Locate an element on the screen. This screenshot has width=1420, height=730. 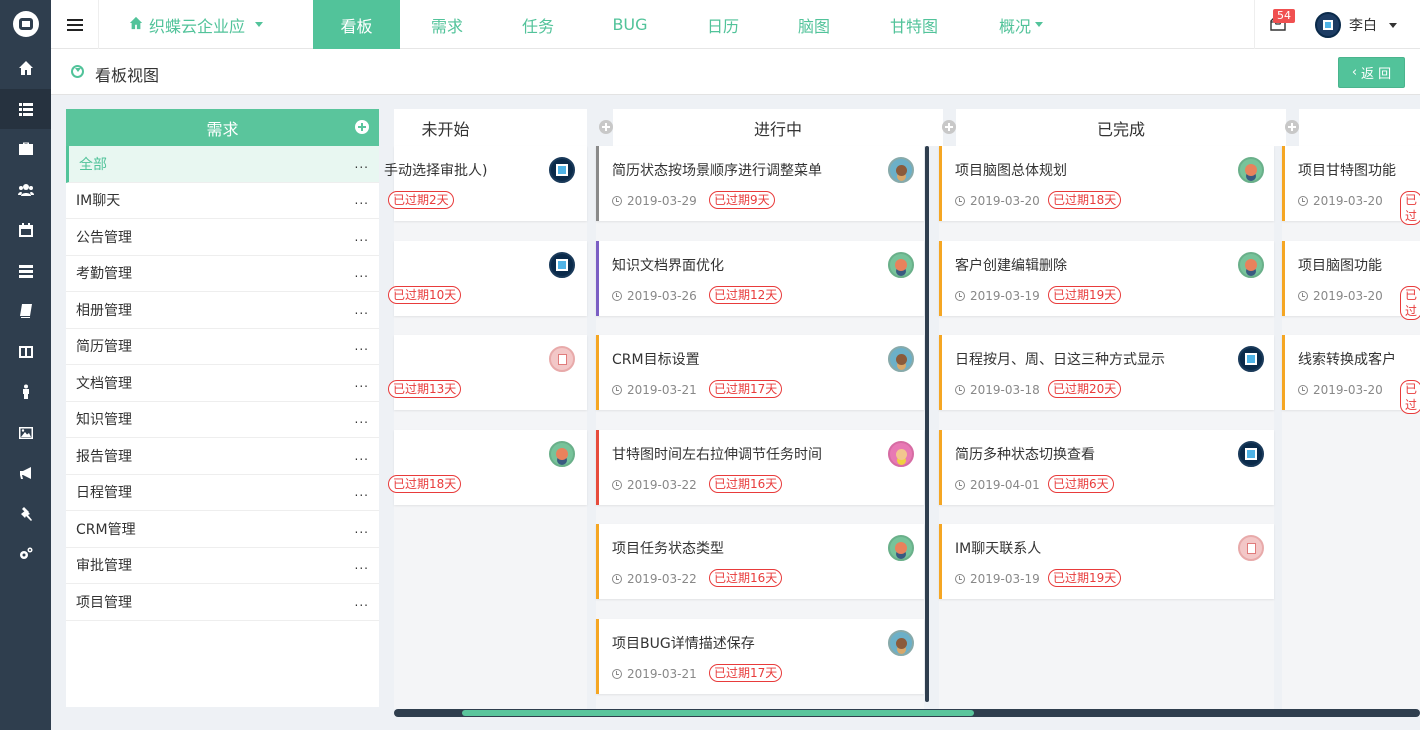
tab-bug: BUG is located at coordinates (630, 24).